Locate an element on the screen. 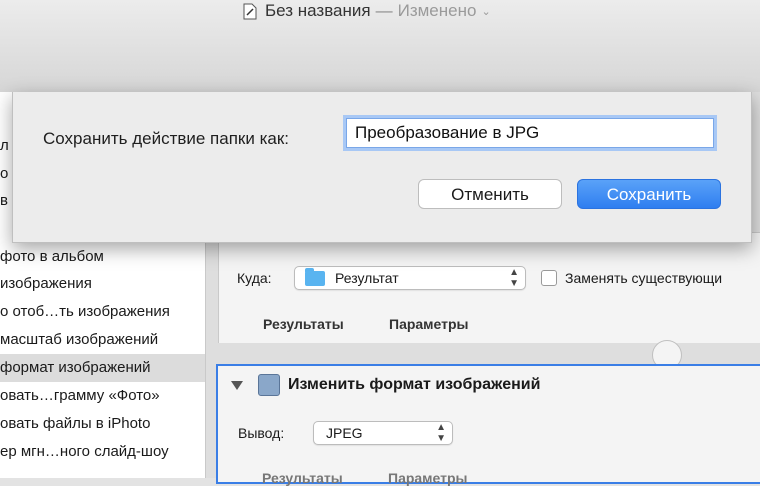 The height and width of the screenshot is (486, 760). output-label: Вывод: is located at coordinates (261, 433).